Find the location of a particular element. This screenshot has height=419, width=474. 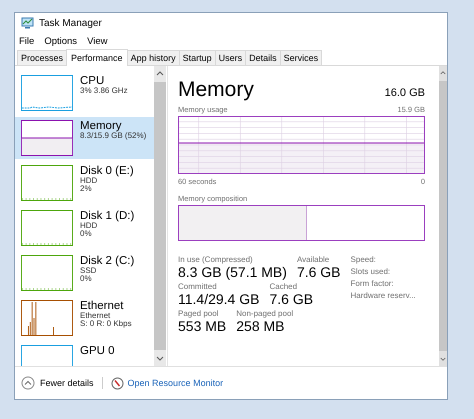

item-detail: S: 0 R: 0 Kbps is located at coordinates (106, 324).